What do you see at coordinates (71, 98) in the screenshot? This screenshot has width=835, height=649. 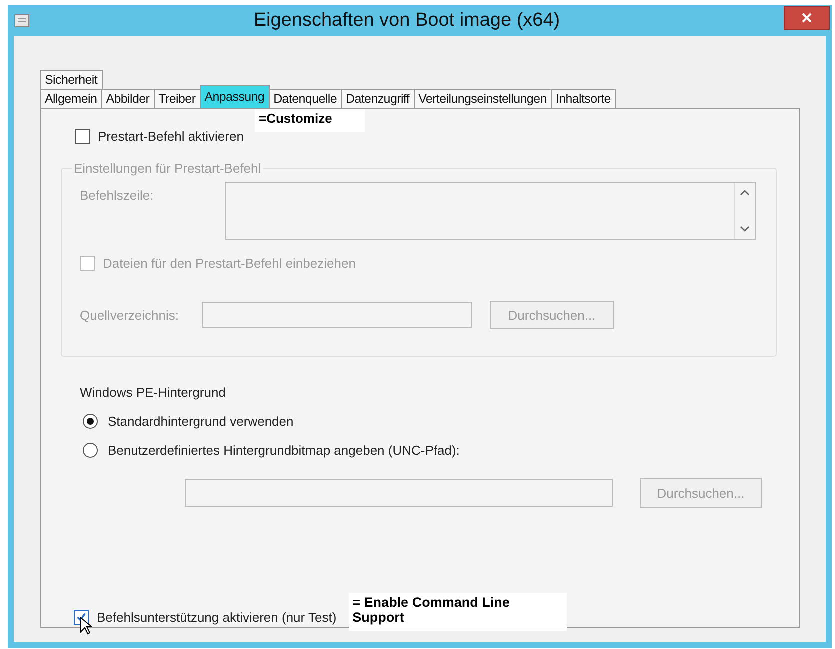 I see `tab: Allgemein` at bounding box center [71, 98].